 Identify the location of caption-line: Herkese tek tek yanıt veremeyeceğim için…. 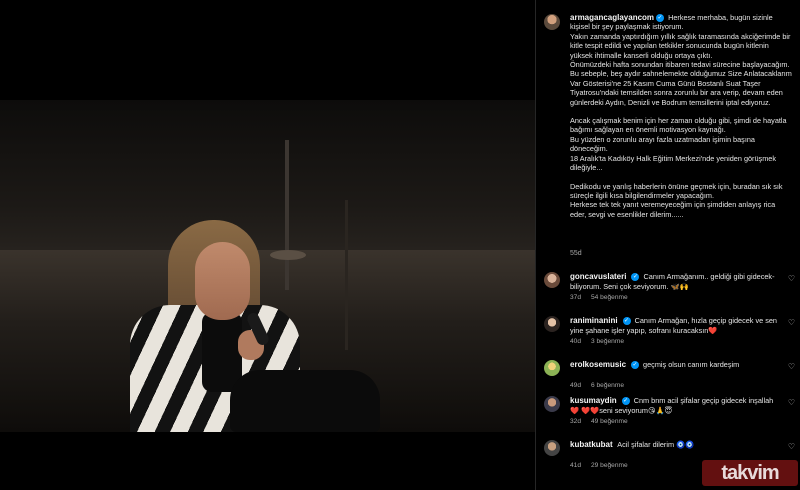
(673, 209).